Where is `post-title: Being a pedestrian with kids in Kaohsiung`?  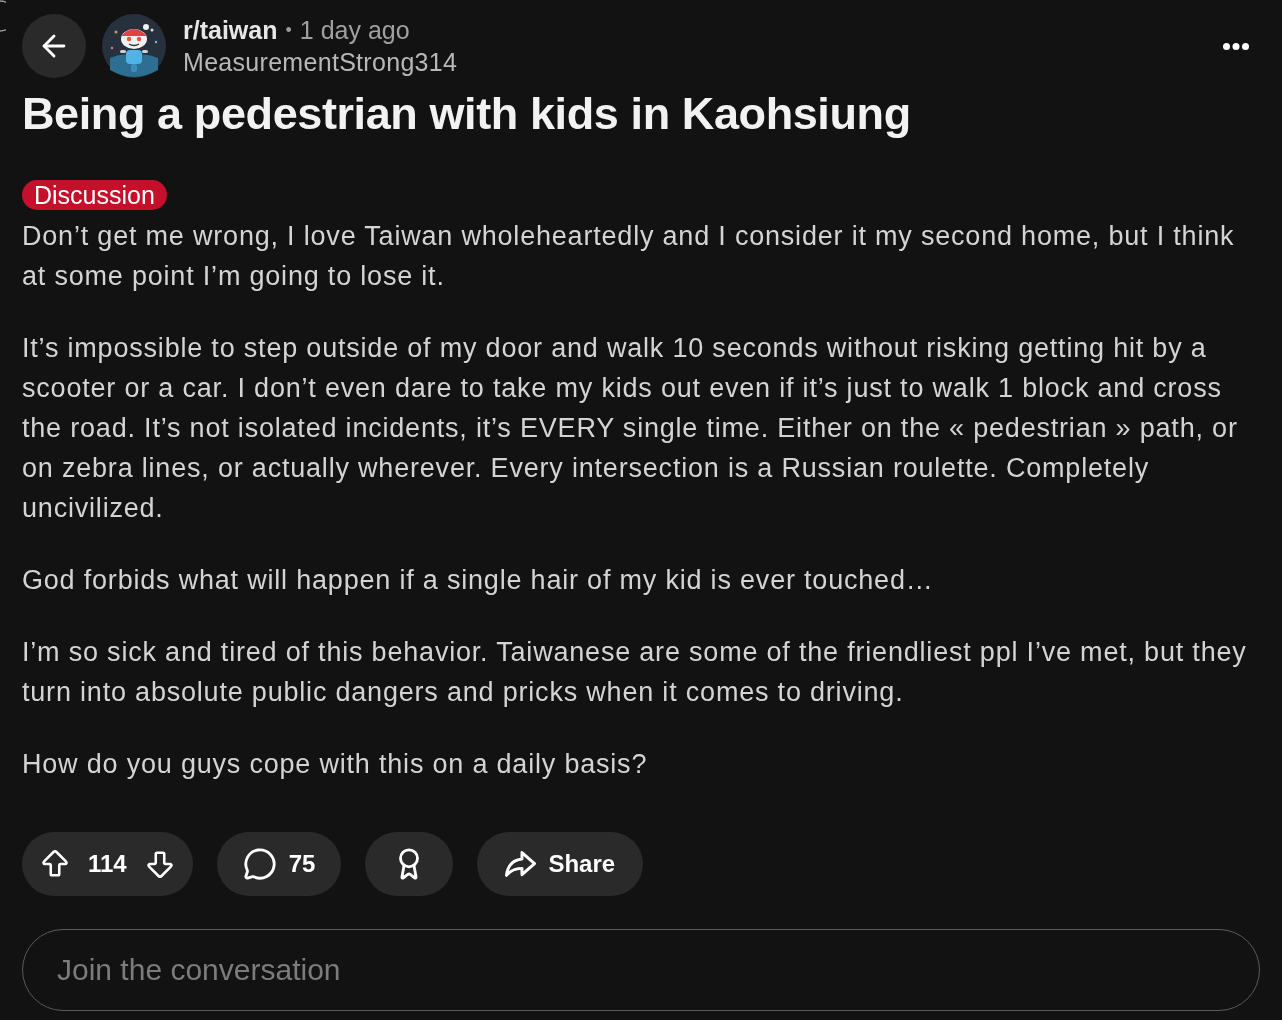
post-title: Being a pedestrian with kids in Kaohsiung is located at coordinates (467, 114).